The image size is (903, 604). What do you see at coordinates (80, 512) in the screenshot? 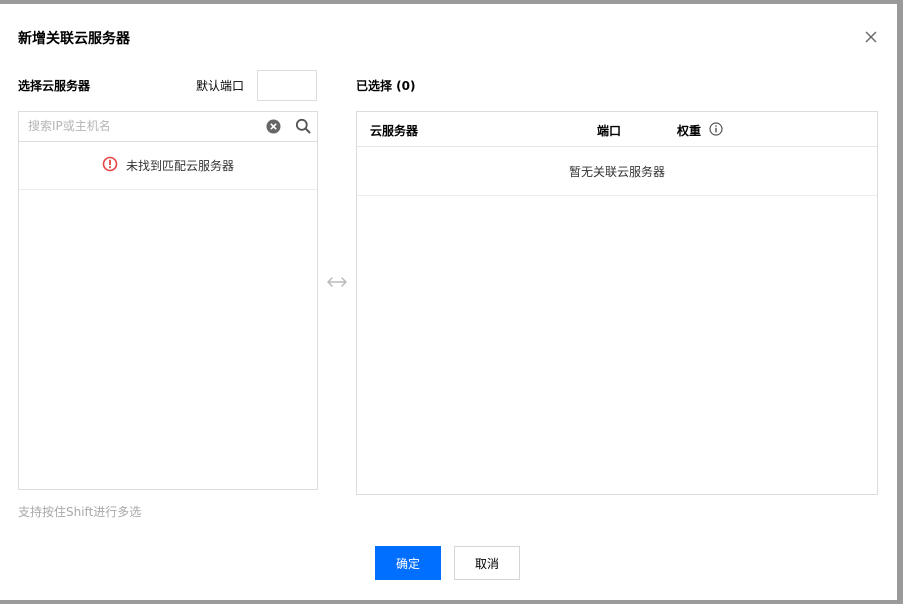
I see `multi-select-hint: 支持按住Shift进行多选` at bounding box center [80, 512].